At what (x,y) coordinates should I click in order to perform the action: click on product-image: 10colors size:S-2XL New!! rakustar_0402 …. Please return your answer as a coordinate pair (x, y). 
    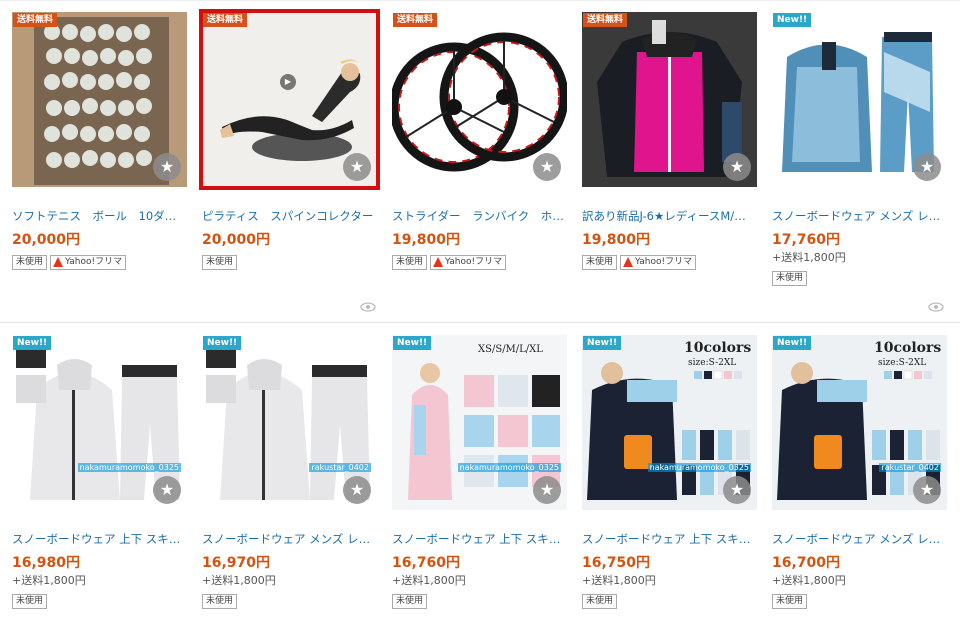
    Looking at the image, I should click on (859, 422).